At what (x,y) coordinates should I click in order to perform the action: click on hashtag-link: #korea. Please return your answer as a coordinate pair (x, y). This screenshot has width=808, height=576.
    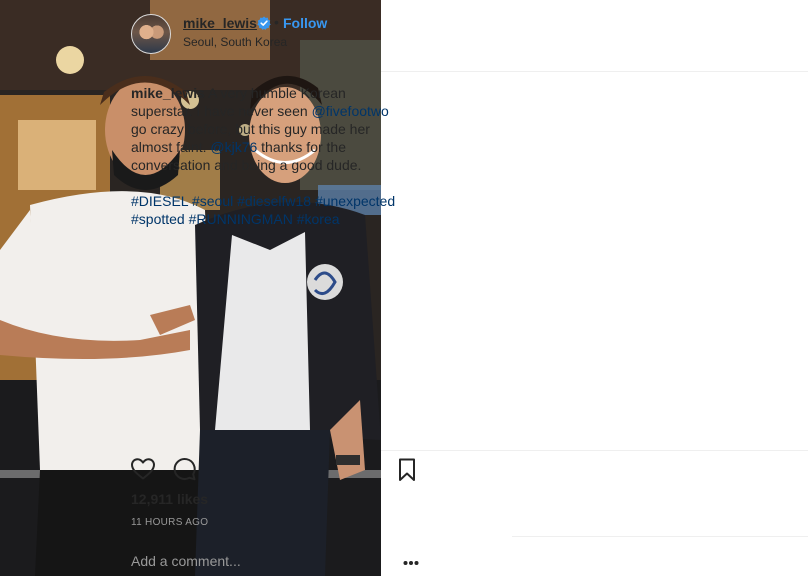
    Looking at the image, I should click on (318, 219).